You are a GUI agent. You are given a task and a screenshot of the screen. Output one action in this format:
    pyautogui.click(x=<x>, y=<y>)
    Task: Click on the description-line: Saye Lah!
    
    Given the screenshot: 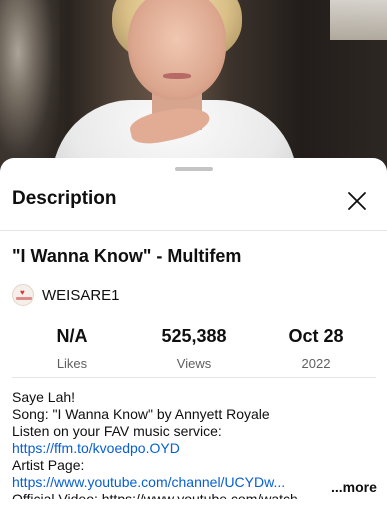 What is the action you would take?
    pyautogui.click(x=44, y=397)
    